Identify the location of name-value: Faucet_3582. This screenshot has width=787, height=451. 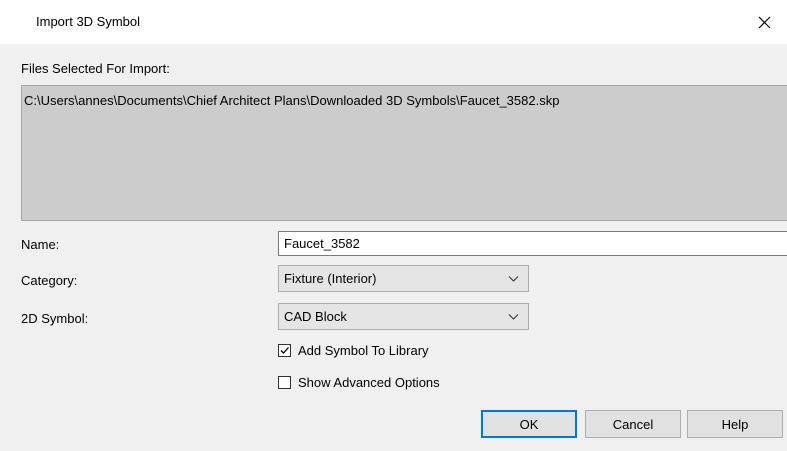
(322, 243).